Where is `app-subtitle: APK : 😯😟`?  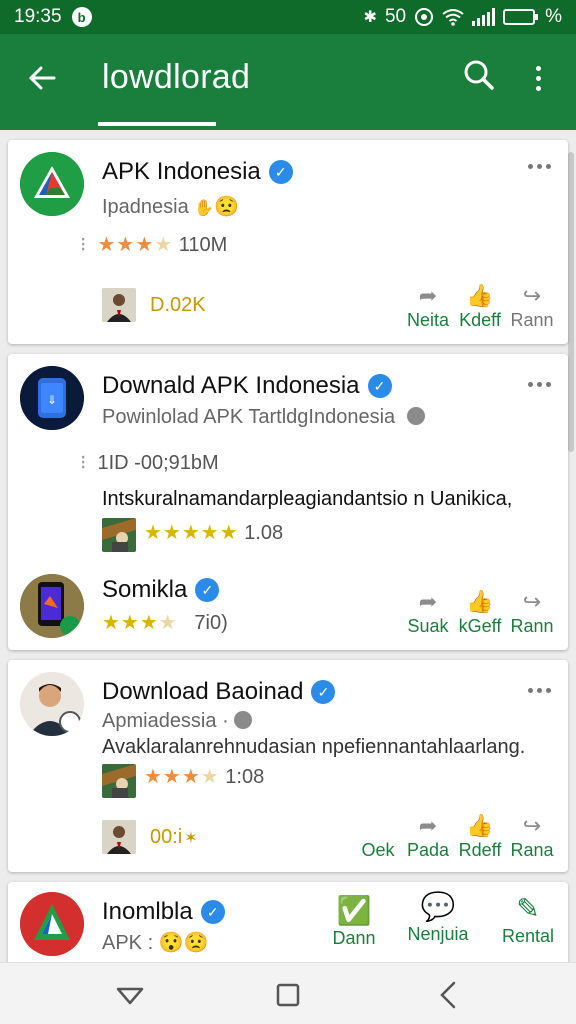 app-subtitle: APK : 😯😟 is located at coordinates (155, 943).